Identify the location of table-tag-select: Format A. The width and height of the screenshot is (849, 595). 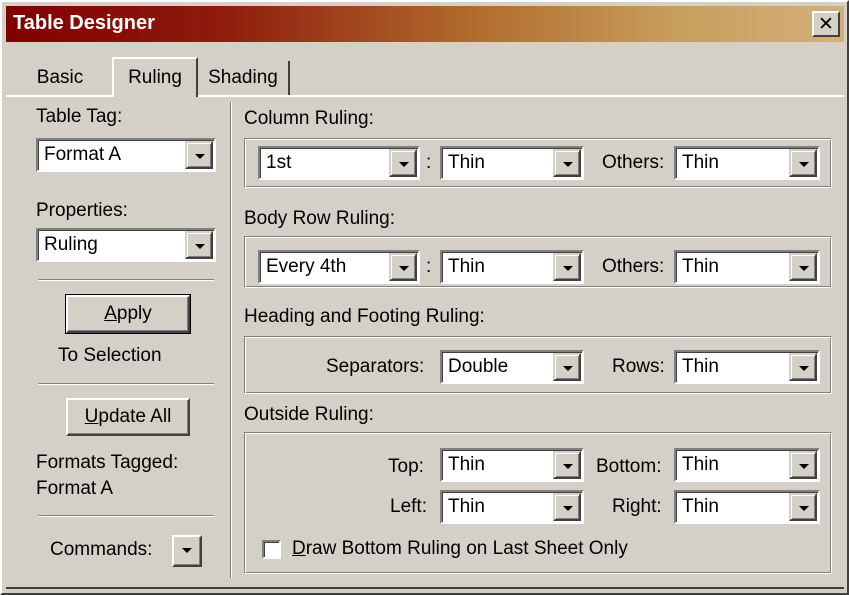
(126, 155).